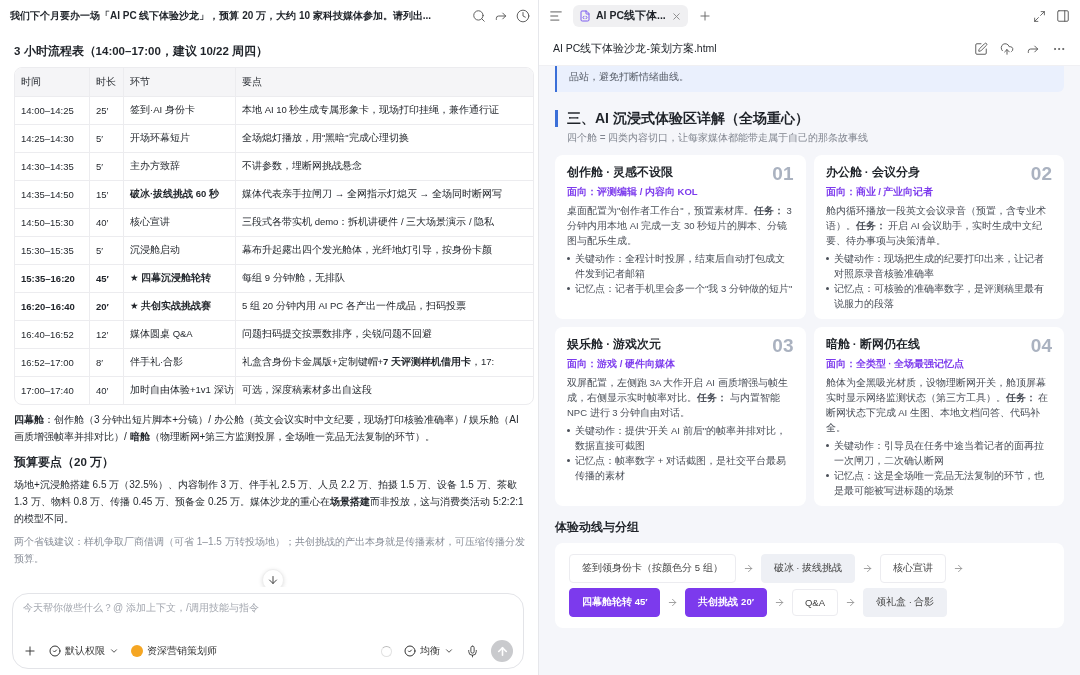 This screenshot has height=675, width=1080. Describe the element at coordinates (556, 16) in the screenshot. I see `menu-icon` at that location.